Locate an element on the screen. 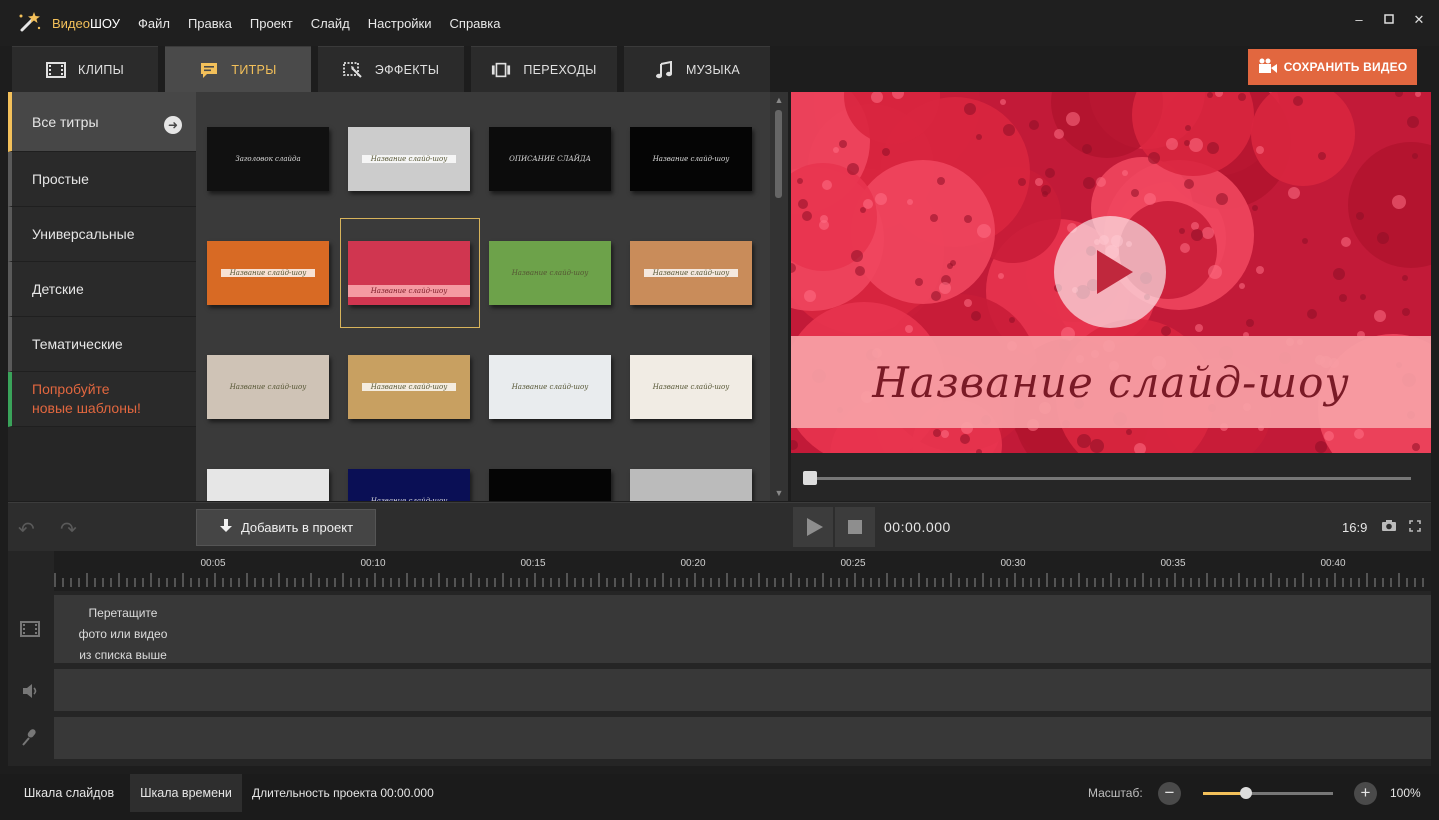  download-arrow-icon is located at coordinates (226, 527).